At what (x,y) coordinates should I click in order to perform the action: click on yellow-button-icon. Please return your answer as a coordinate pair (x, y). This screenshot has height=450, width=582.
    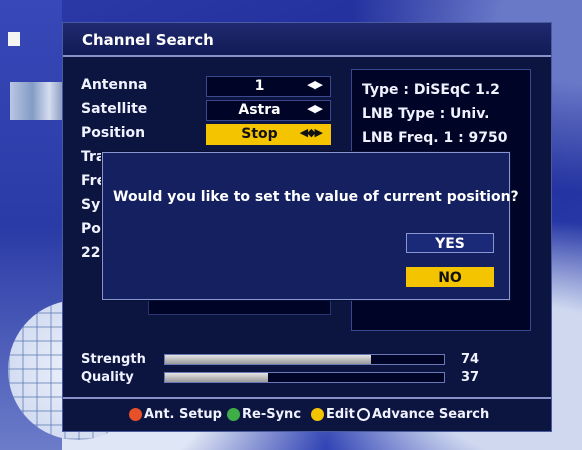
    Looking at the image, I should click on (317, 414).